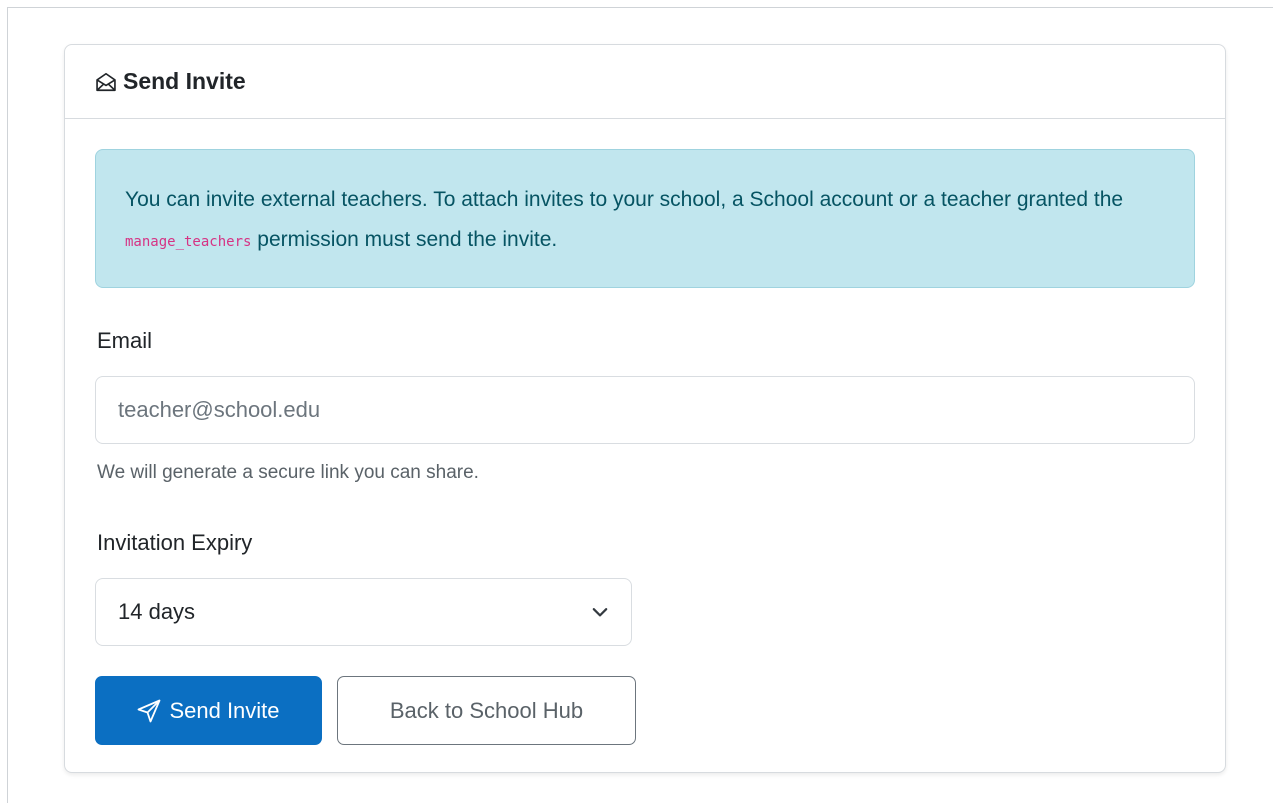 The image size is (1273, 803). What do you see at coordinates (184, 81) in the screenshot?
I see `card-title: Send Invite` at bounding box center [184, 81].